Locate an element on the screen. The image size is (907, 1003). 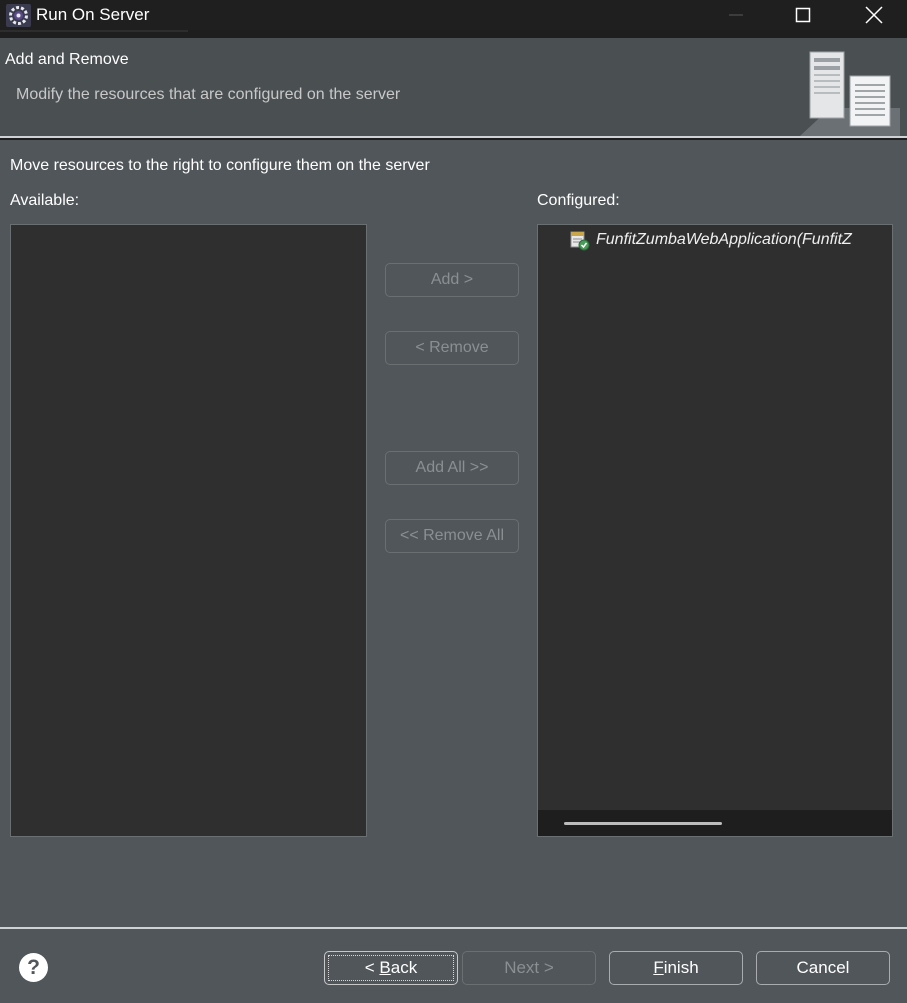
horizontal-scrollbar is located at coordinates (715, 823).